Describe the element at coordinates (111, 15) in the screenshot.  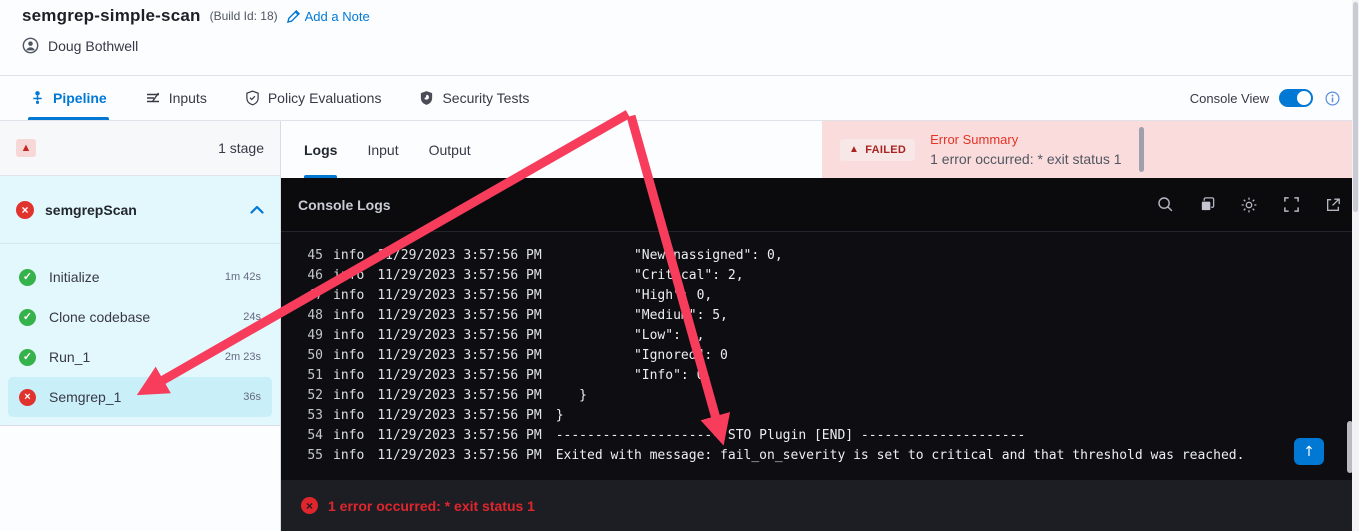
I see `page-title: semgrep-simple-scan` at that location.